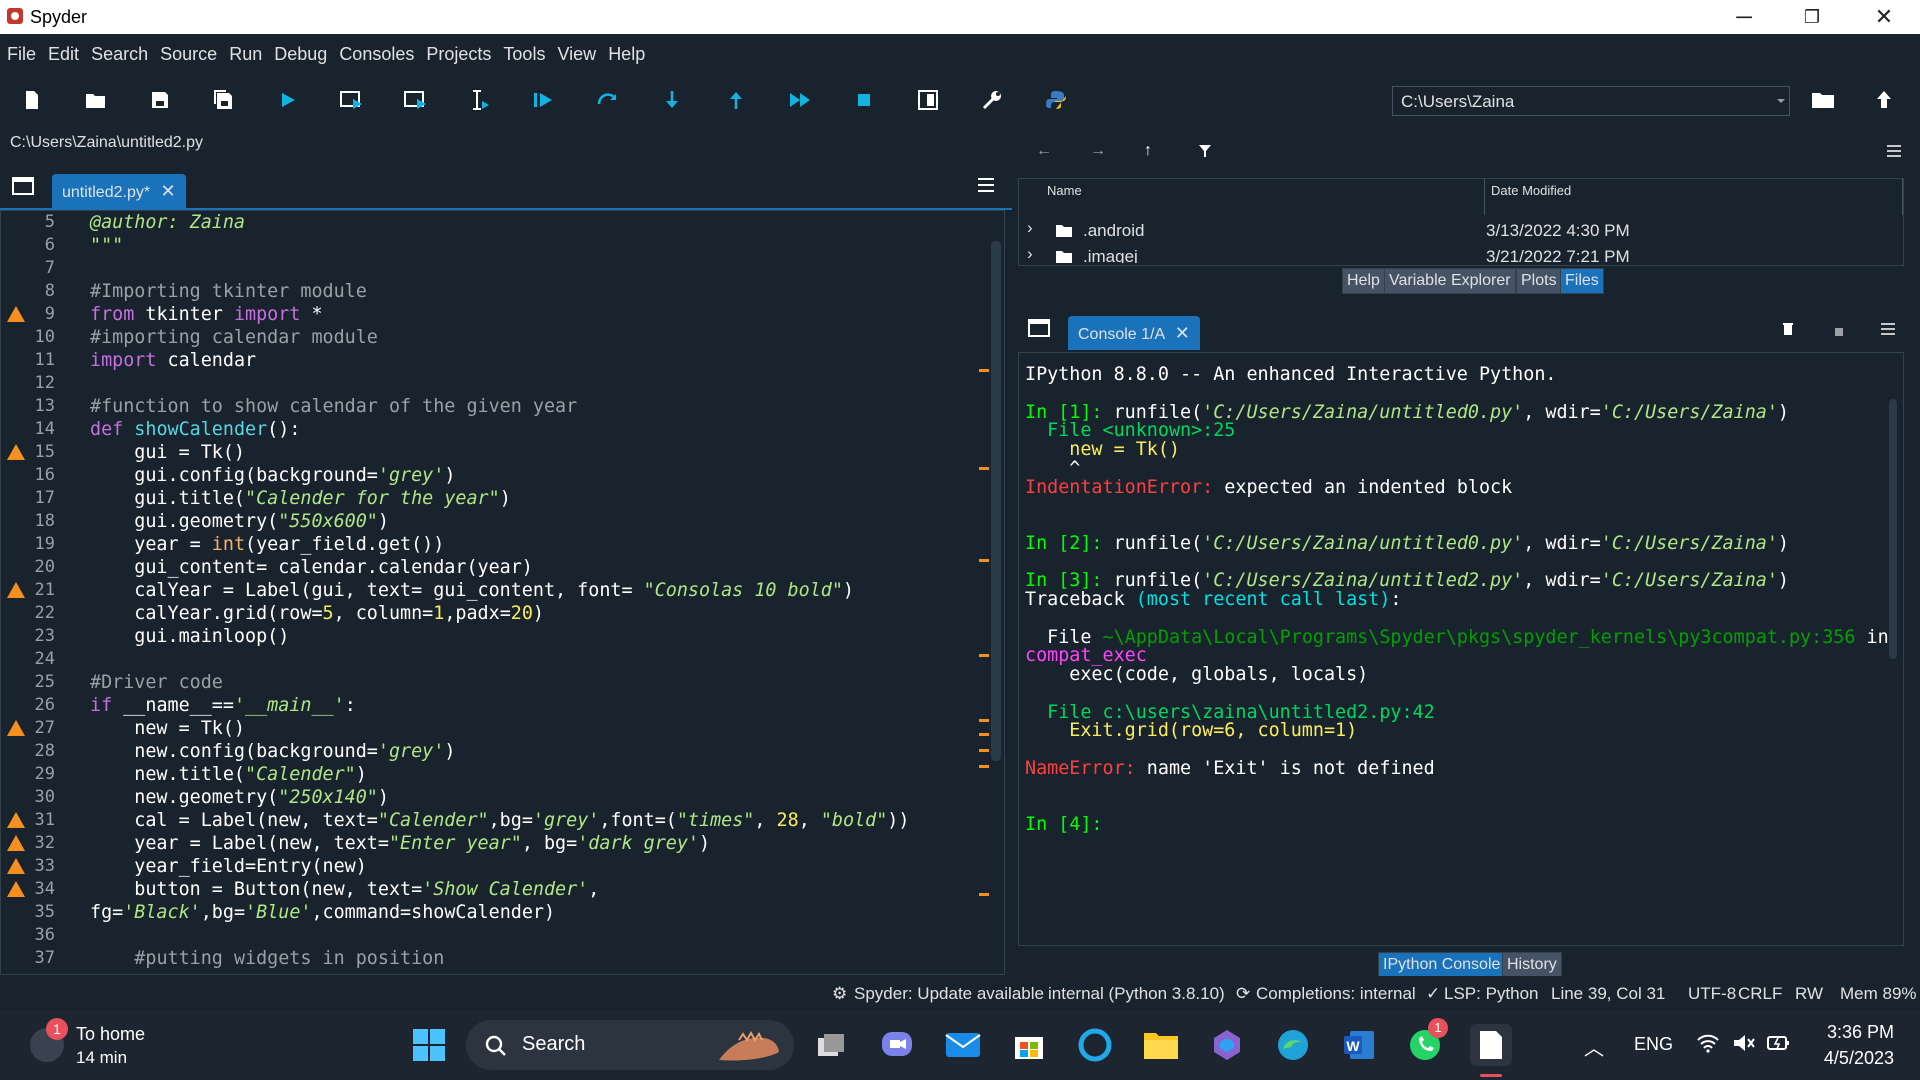  I want to click on menu-run: Run, so click(245, 49).